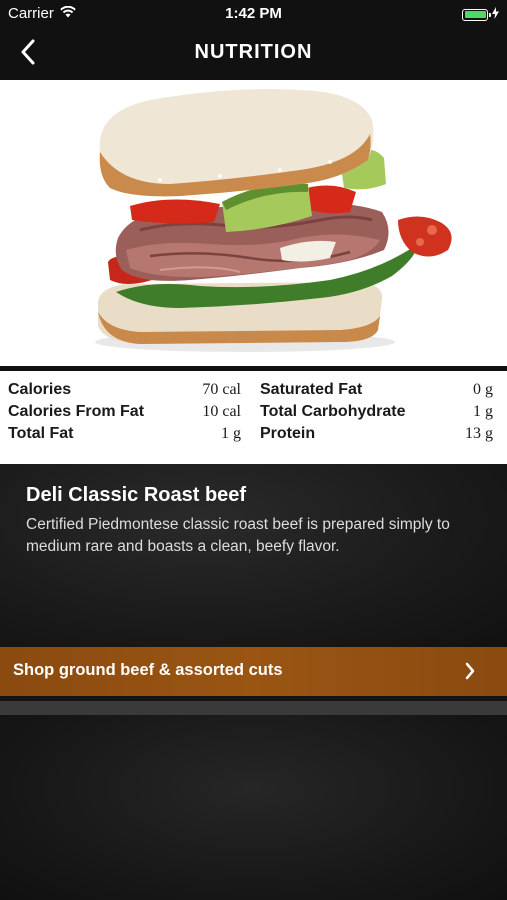 This screenshot has height=900, width=507. What do you see at coordinates (288, 433) in the screenshot?
I see `fact-label: Protein` at bounding box center [288, 433].